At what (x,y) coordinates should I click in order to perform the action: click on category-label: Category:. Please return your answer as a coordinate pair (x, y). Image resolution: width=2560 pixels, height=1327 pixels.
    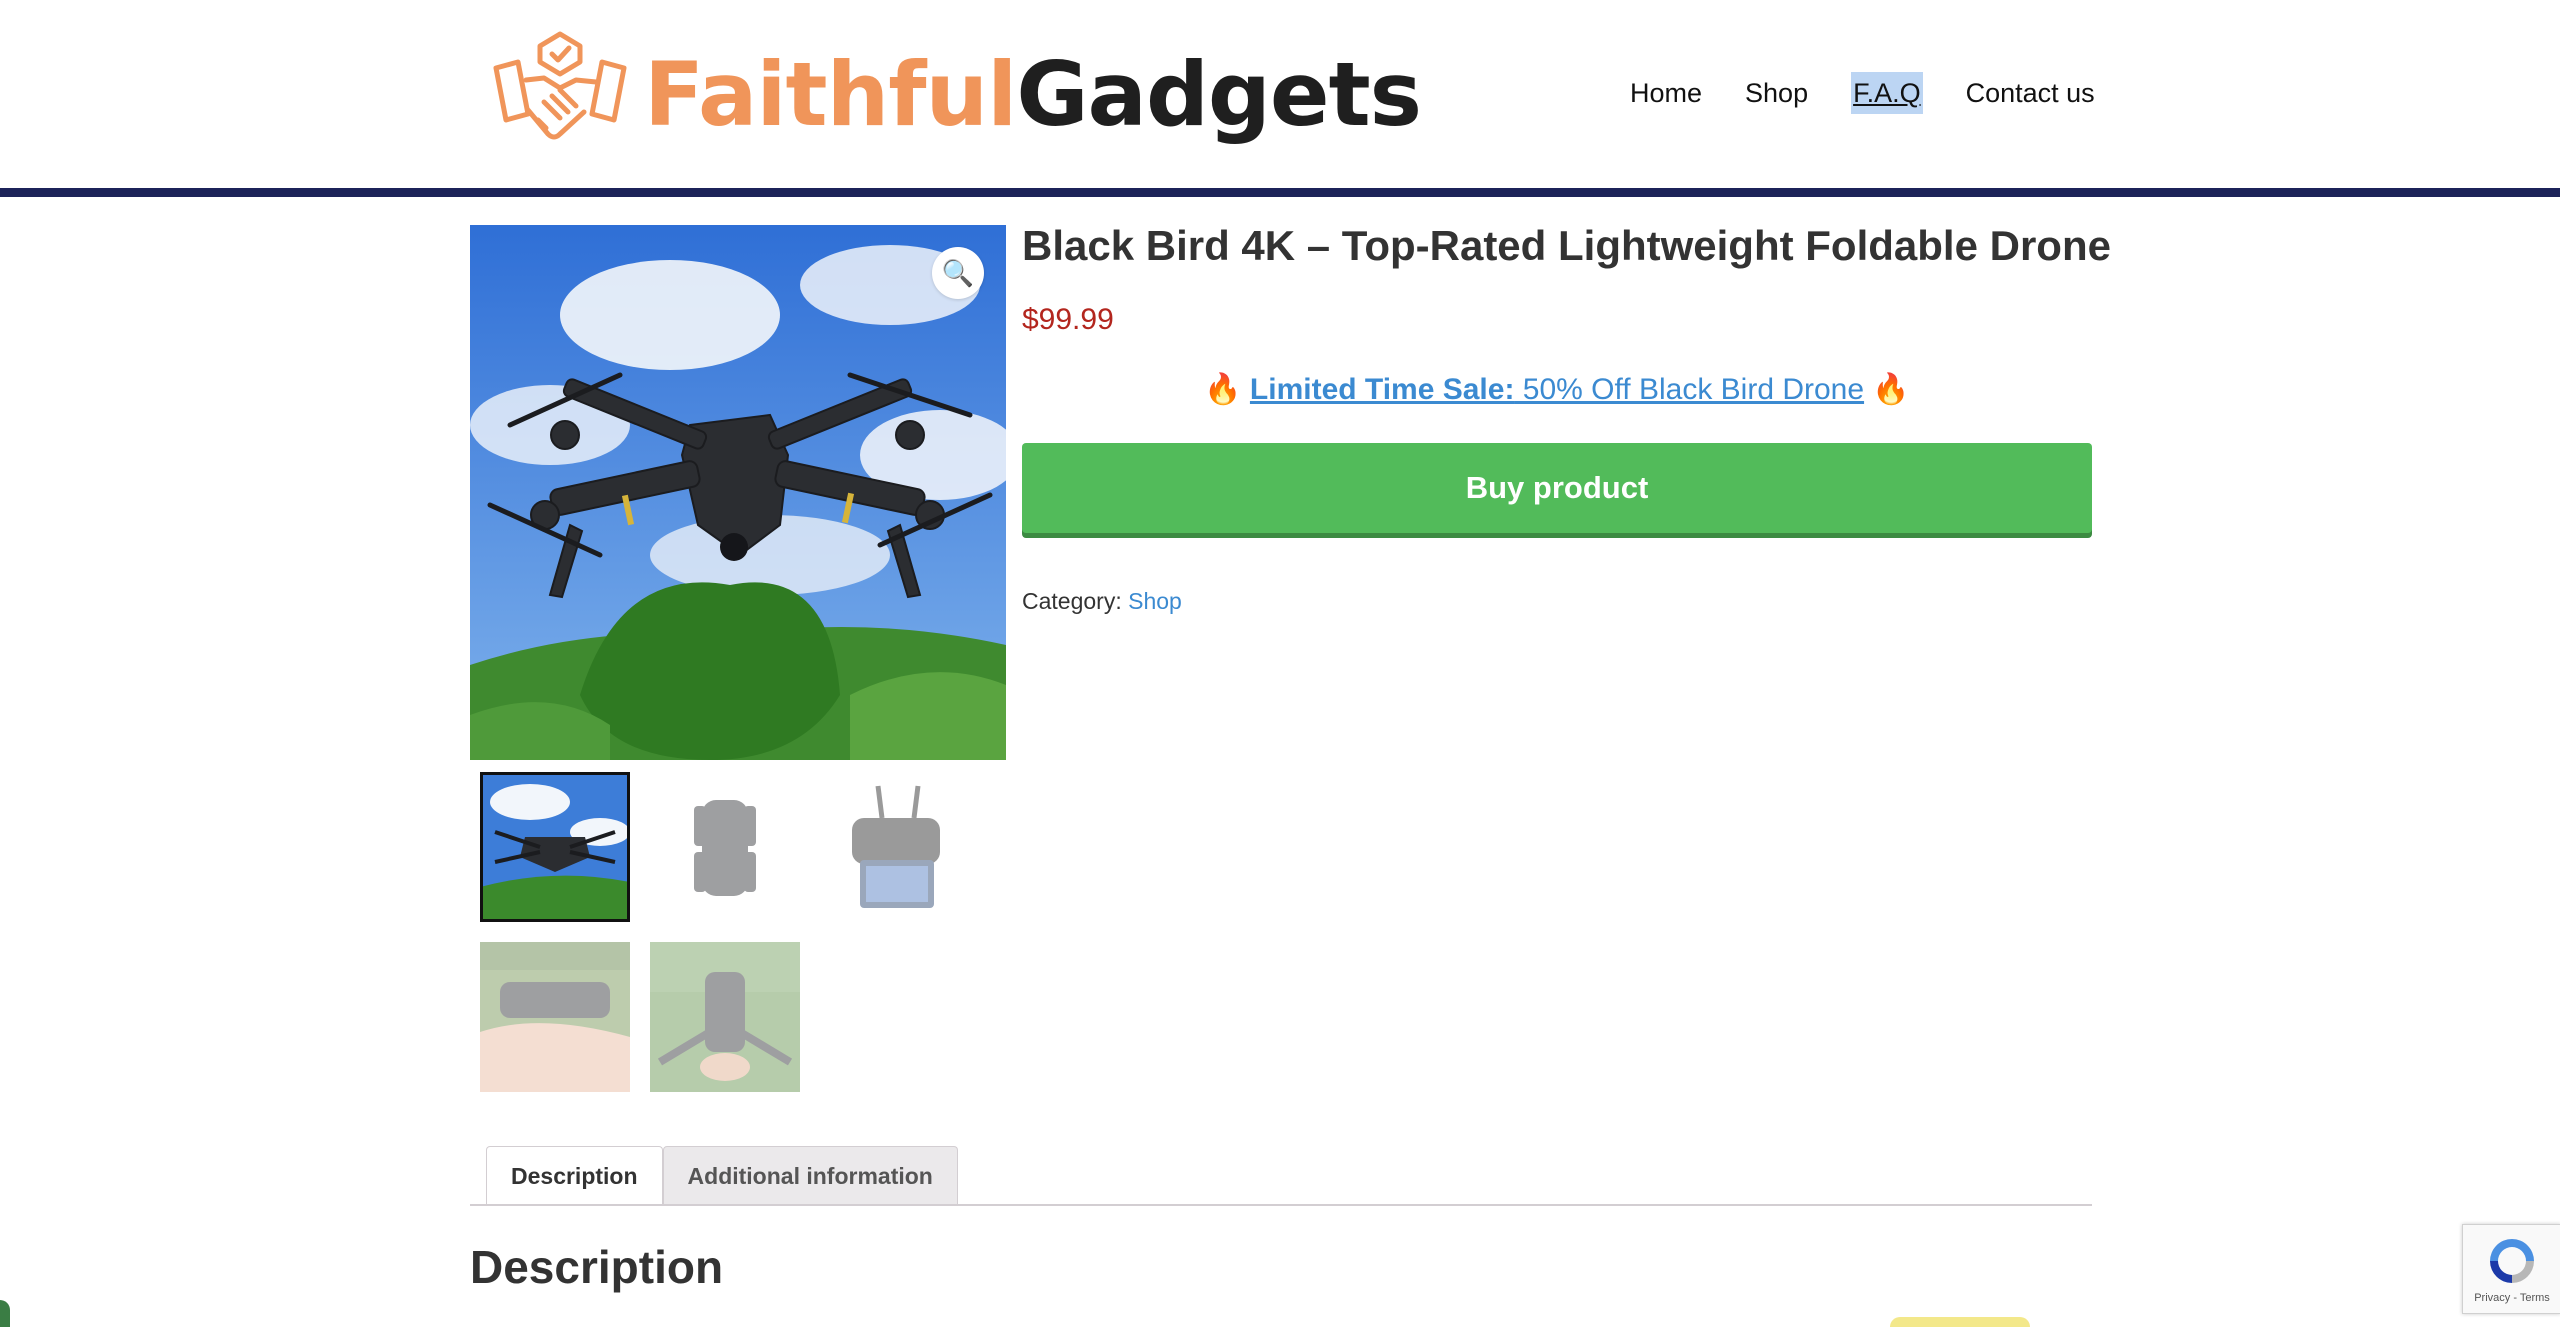
    Looking at the image, I should click on (1072, 601).